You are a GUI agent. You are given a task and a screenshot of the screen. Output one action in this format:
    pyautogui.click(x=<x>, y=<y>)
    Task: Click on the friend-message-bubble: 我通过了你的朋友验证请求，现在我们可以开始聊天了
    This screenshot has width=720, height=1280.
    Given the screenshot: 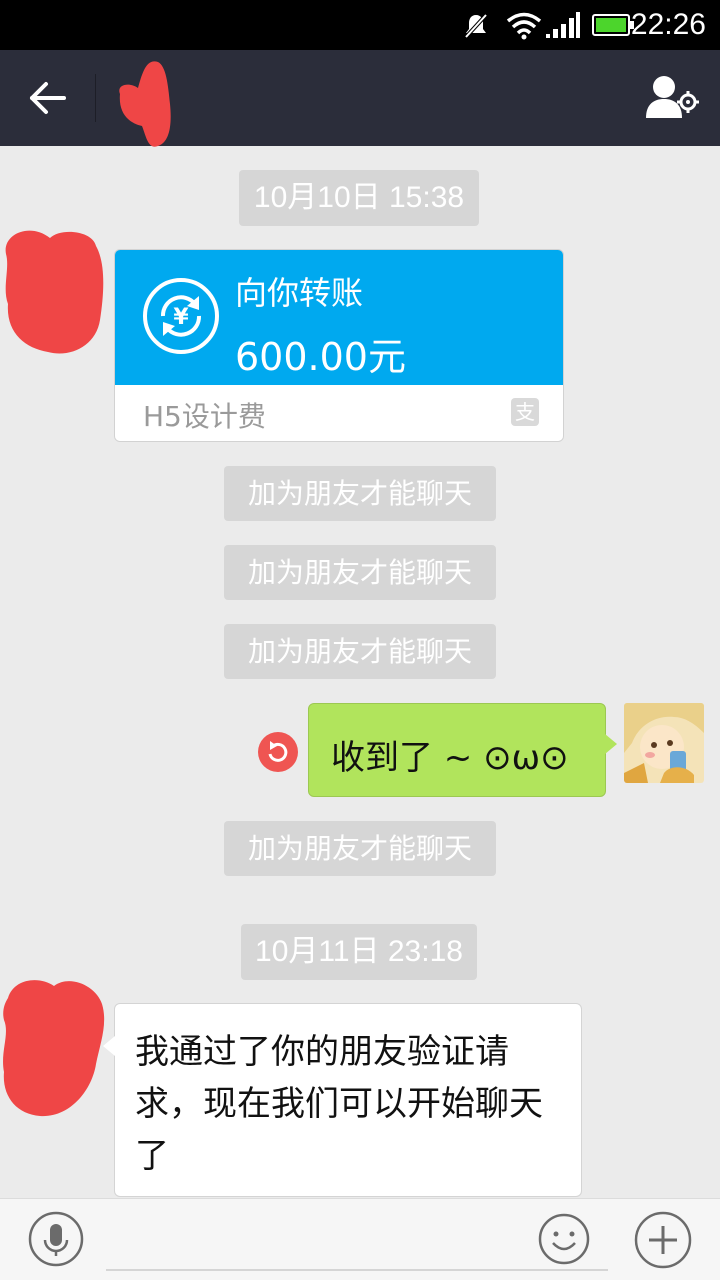 What is the action you would take?
    pyautogui.click(x=342, y=1100)
    